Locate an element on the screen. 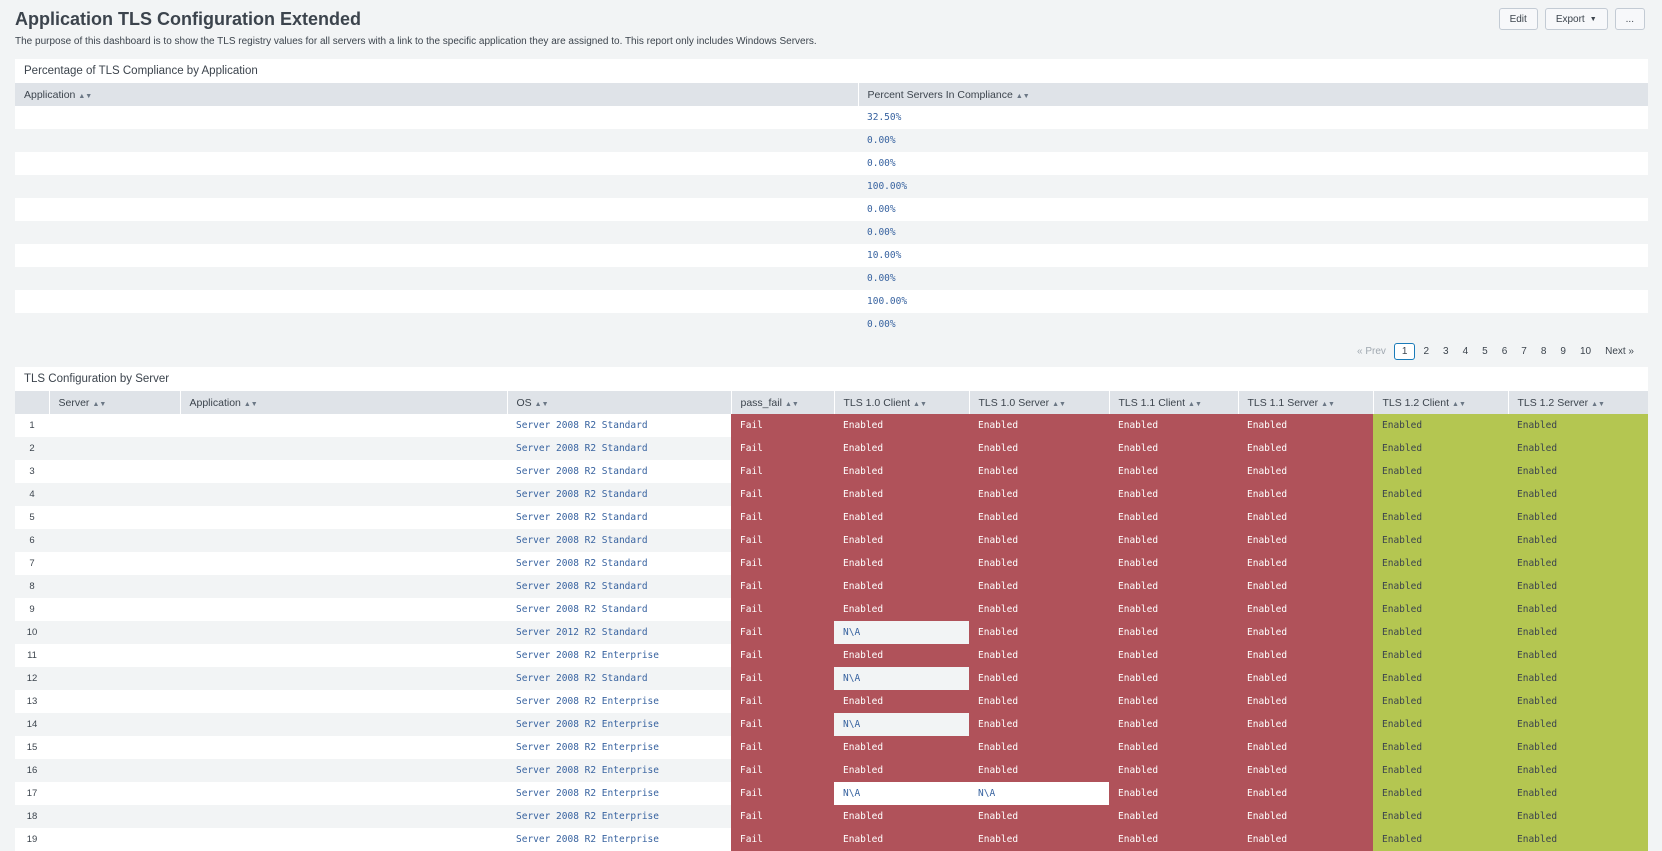 The height and width of the screenshot is (851, 1662). column-header-tls11-server: TLS 1.1 Server ▲▼ is located at coordinates (1306, 402).